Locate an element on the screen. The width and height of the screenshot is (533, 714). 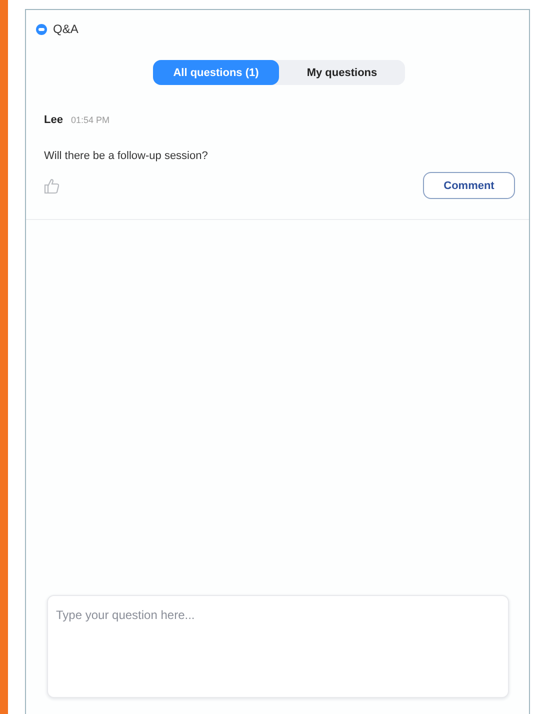
comment-button: Comment is located at coordinates (469, 185).